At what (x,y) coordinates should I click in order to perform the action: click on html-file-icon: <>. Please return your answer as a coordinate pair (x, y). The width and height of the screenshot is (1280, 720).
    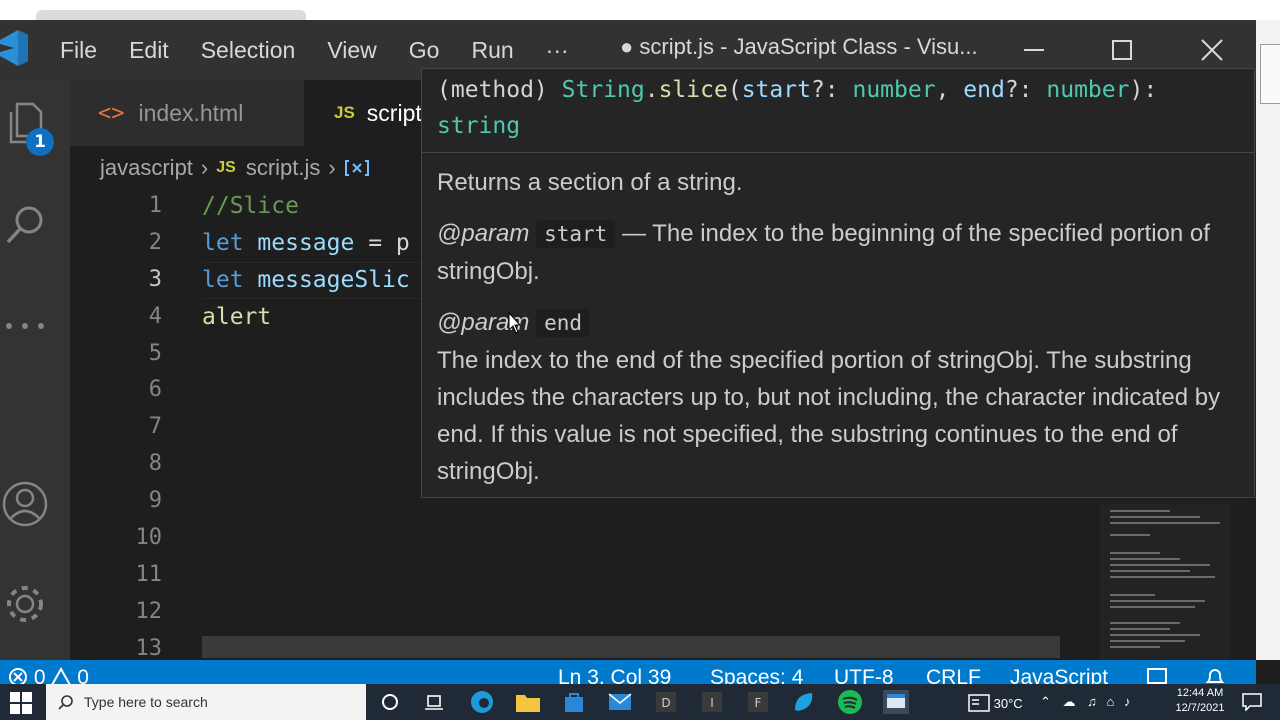
    Looking at the image, I should click on (111, 113).